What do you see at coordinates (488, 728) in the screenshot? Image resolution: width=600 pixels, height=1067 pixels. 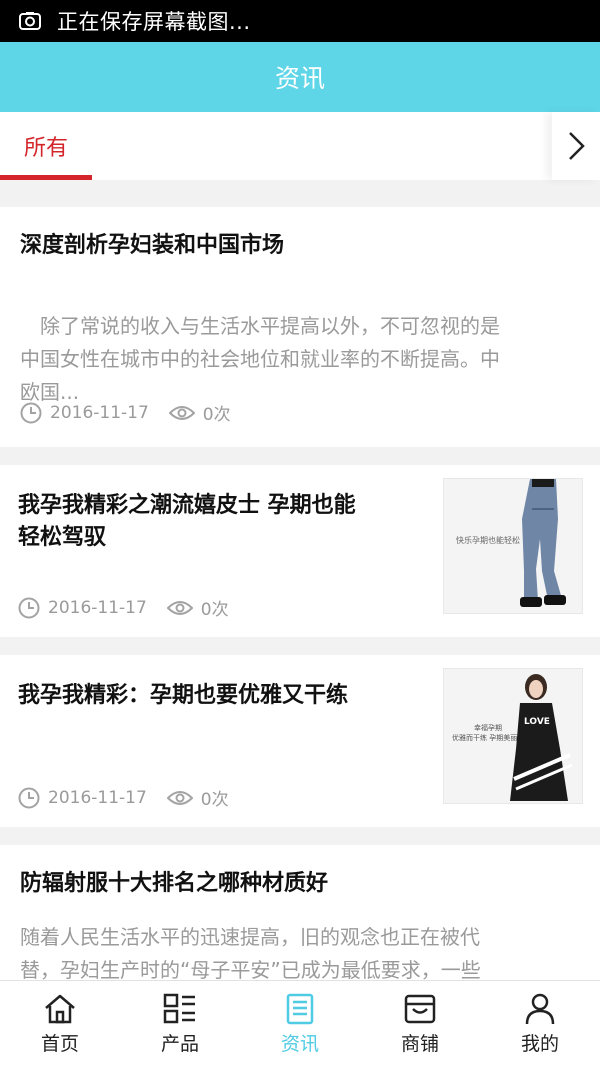 I see `thumbnail-caption: 幸福孕期` at bounding box center [488, 728].